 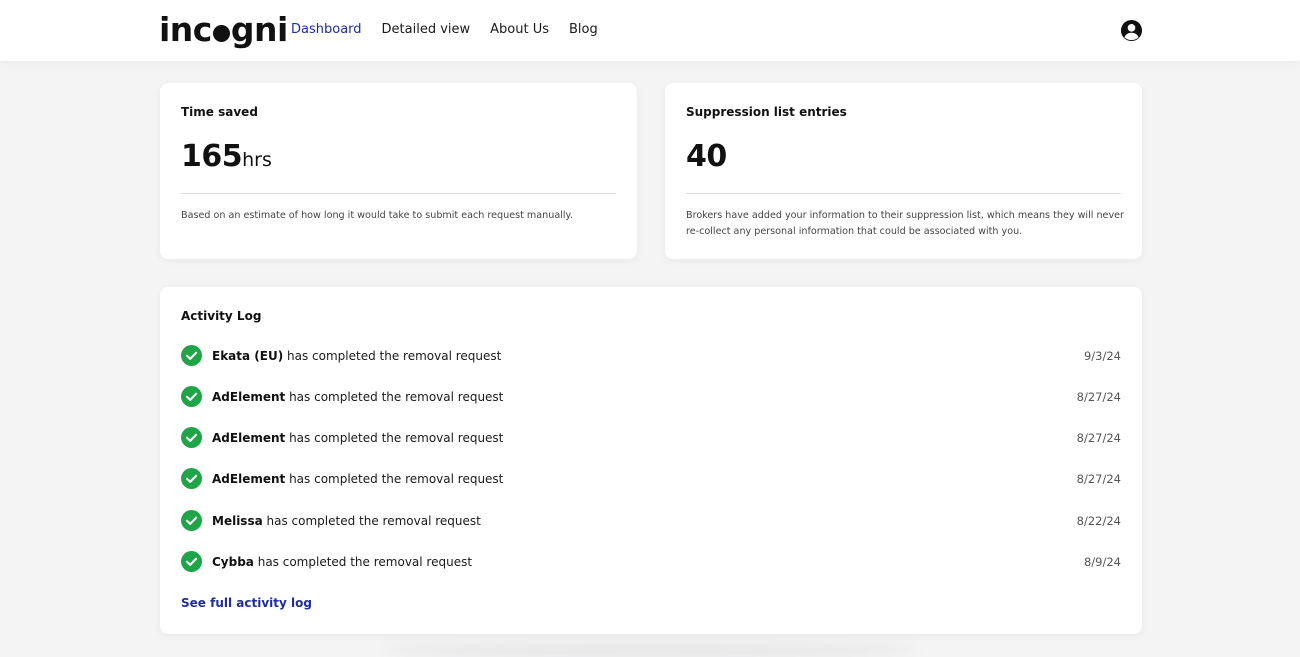 I want to click on activity-date: 8/22/24, so click(x=1098, y=520).